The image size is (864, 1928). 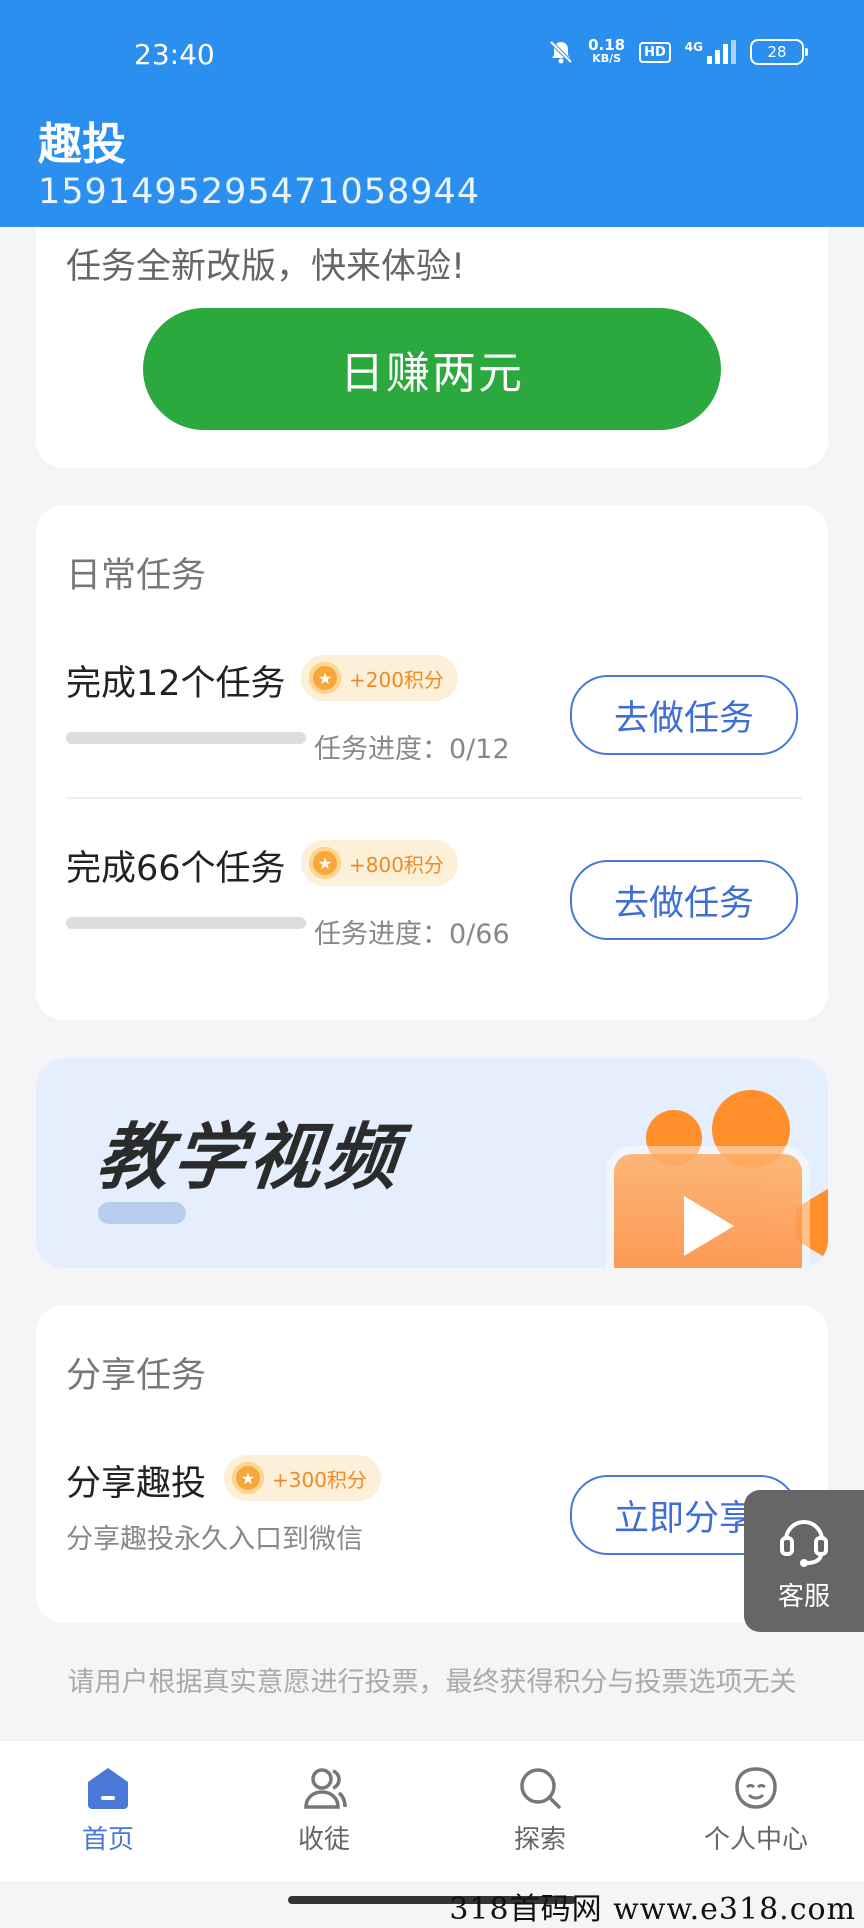 I want to click on app-title: 趣投, so click(x=82, y=144).